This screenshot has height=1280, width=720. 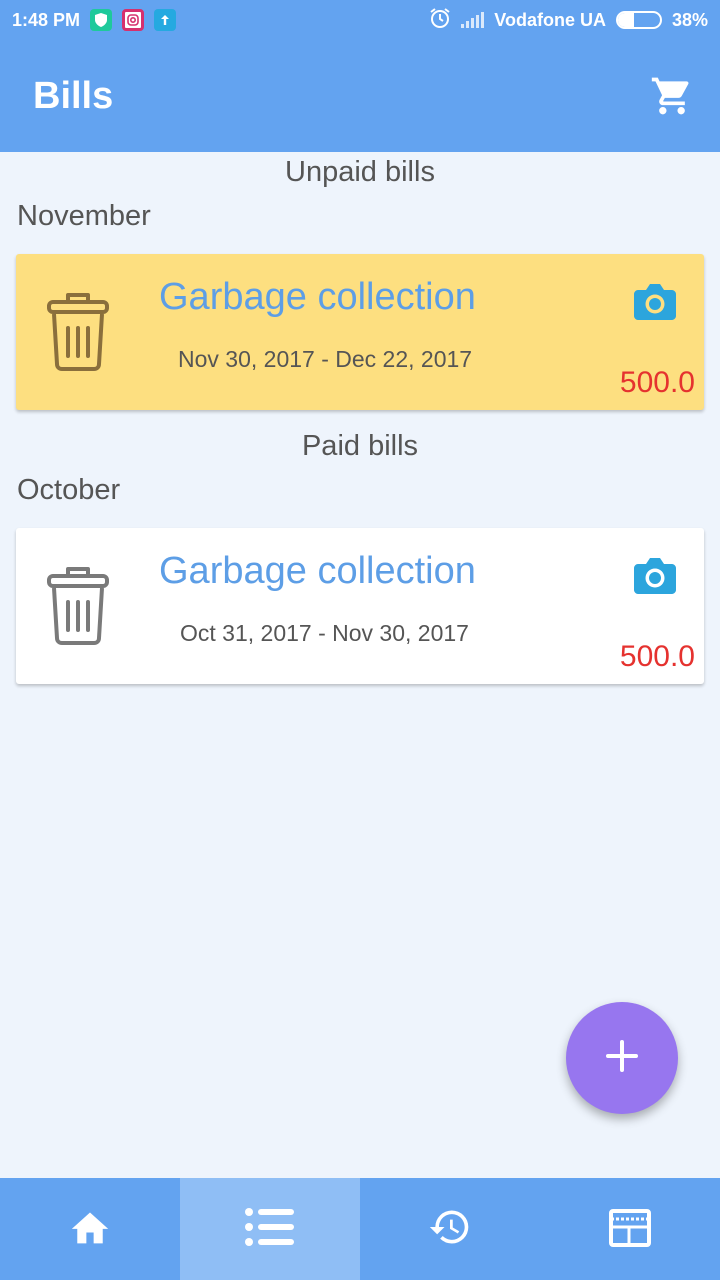 I want to click on bottom-navigation, so click(x=360, y=1229).